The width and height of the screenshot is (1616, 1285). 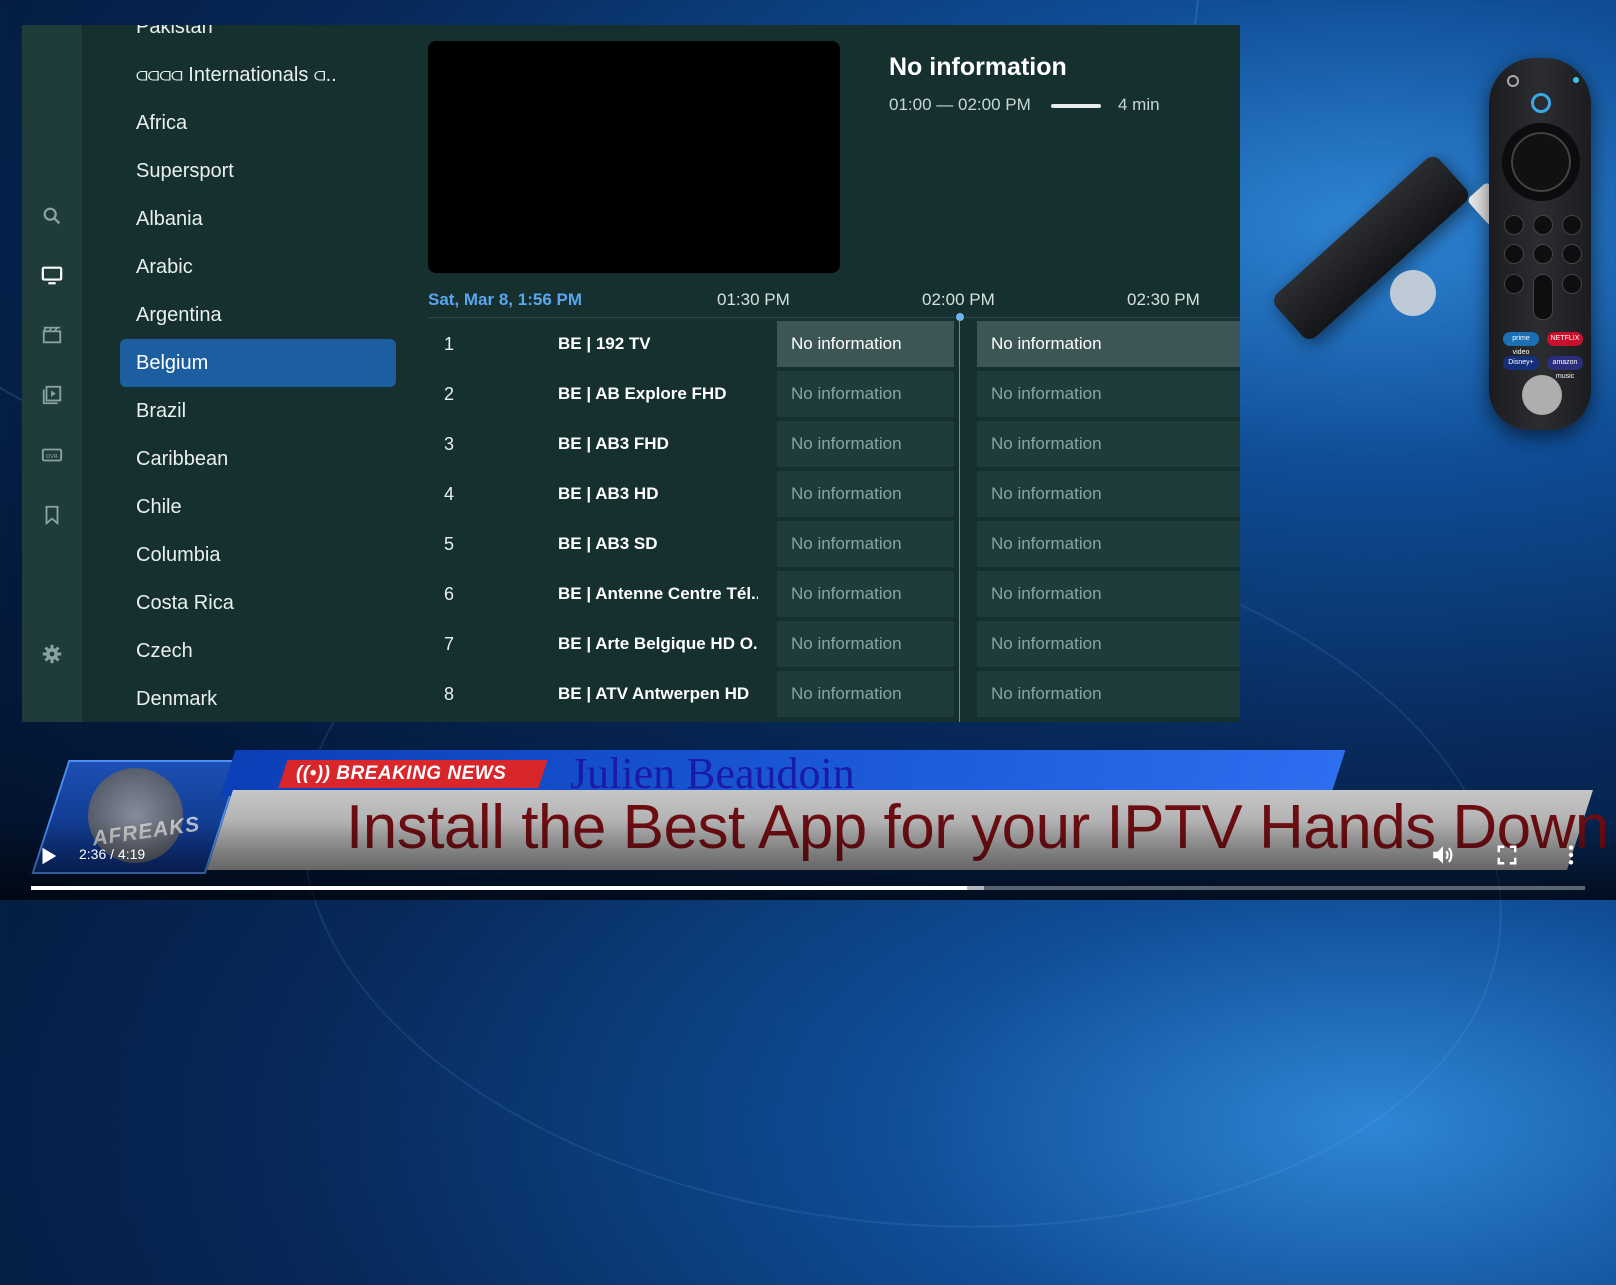 What do you see at coordinates (608, 493) in the screenshot?
I see `channel-name: BE | AB3 HD` at bounding box center [608, 493].